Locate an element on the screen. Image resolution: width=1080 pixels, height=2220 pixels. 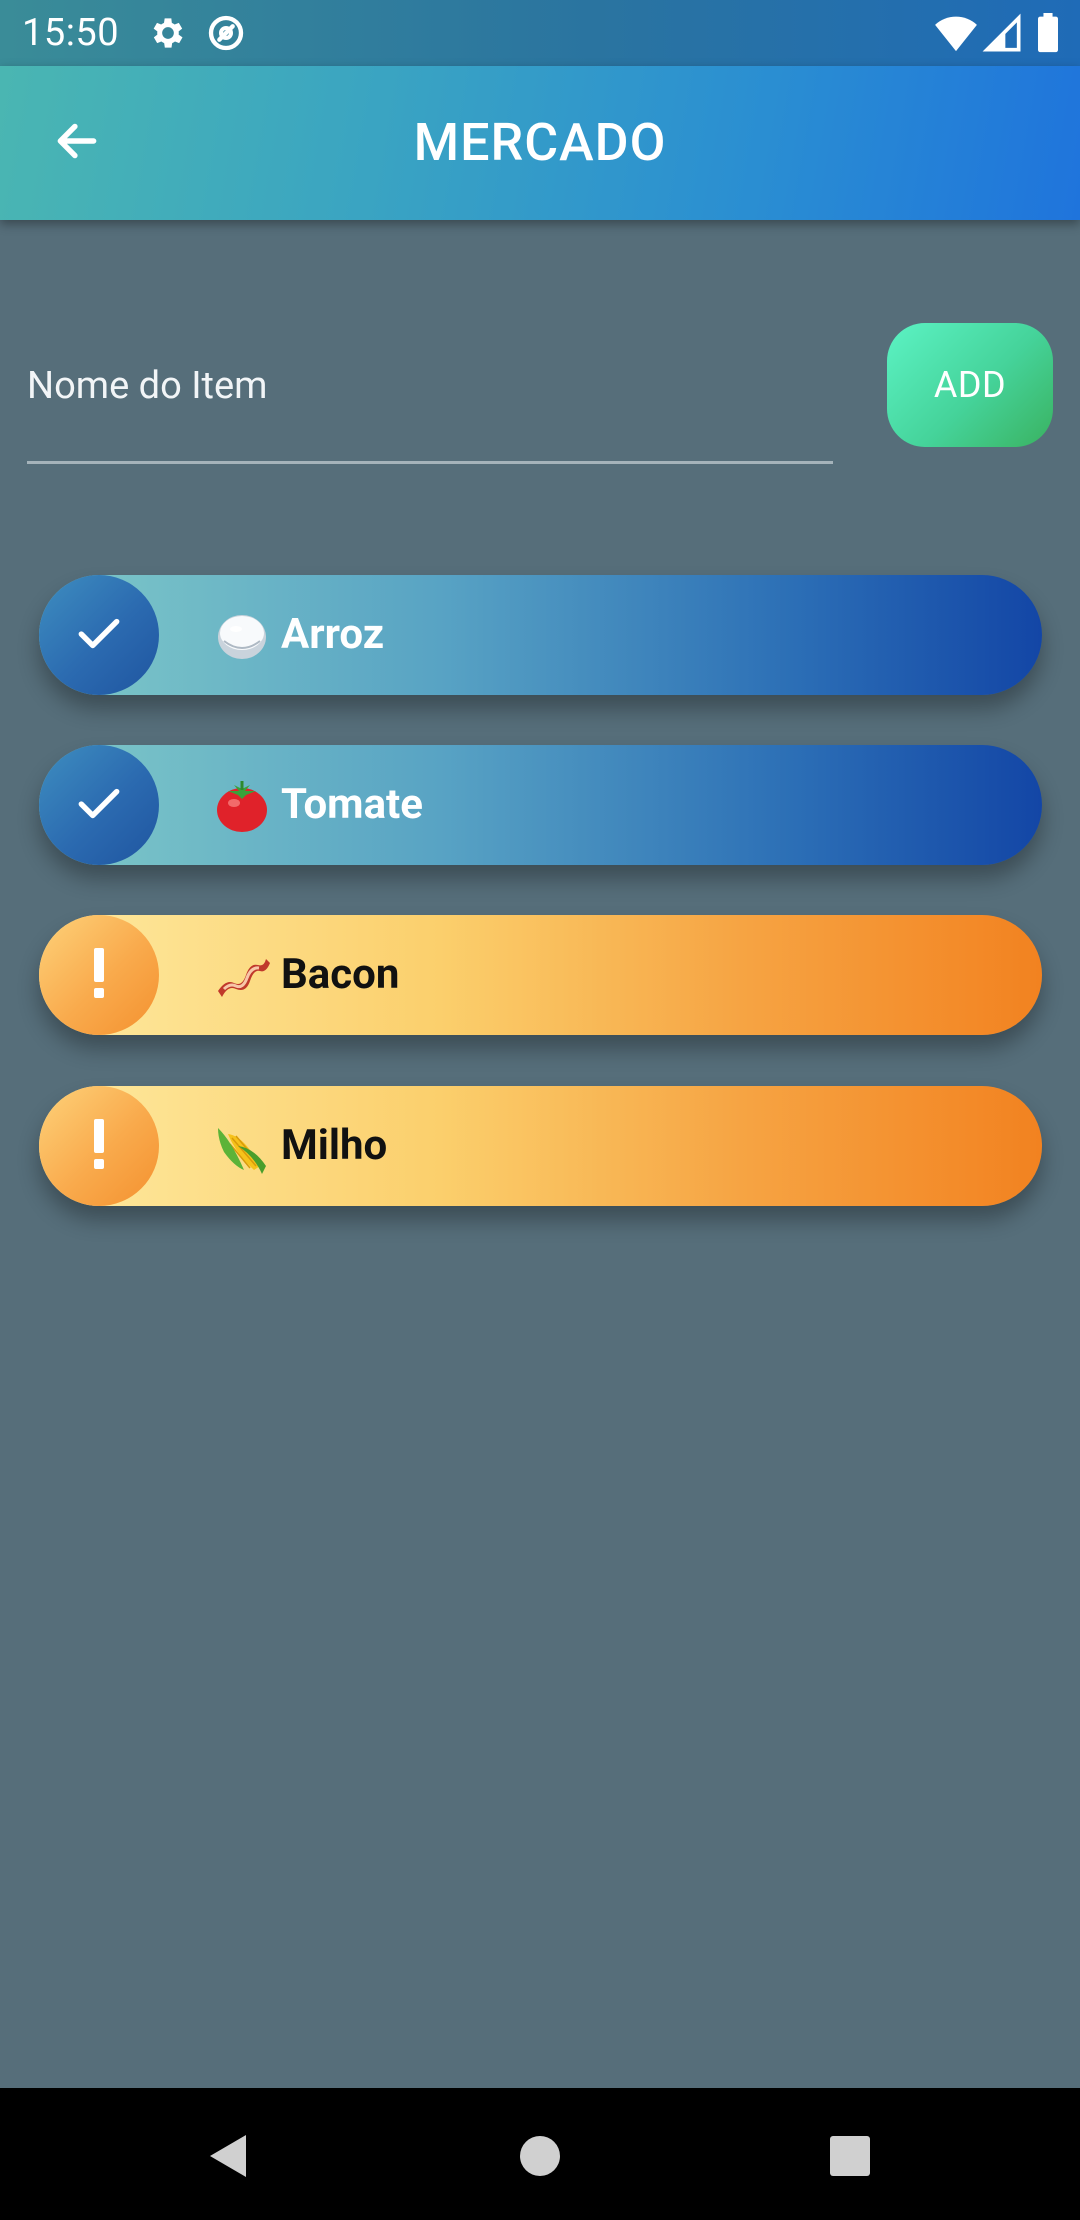
rice-icon is located at coordinates (242, 635).